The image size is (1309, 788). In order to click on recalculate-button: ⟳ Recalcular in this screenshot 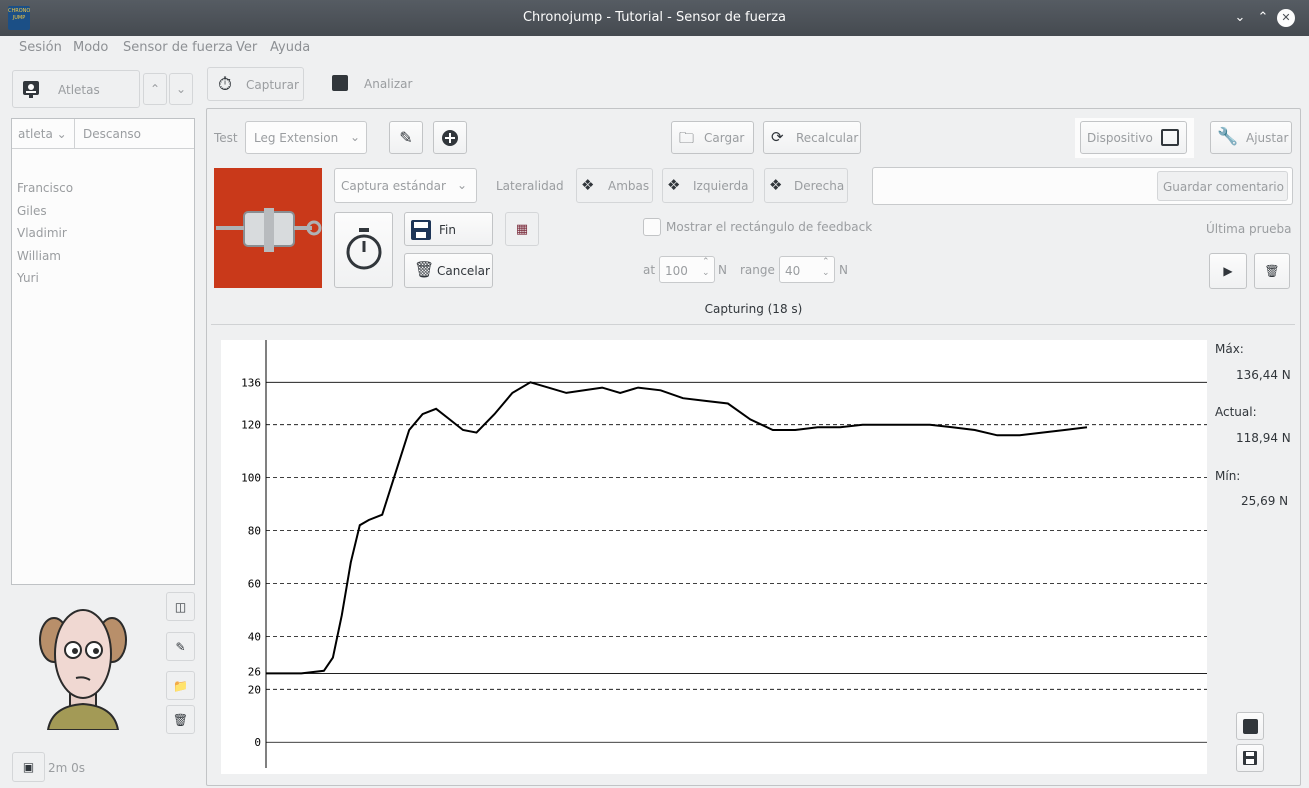, I will do `click(812, 137)`.